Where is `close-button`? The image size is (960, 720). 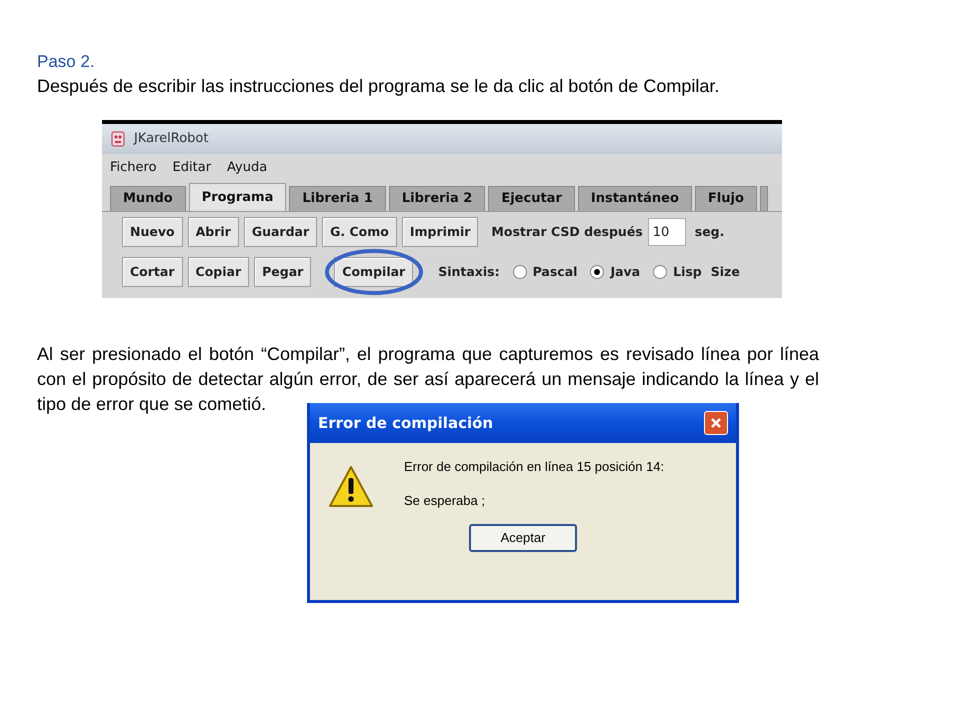
close-button is located at coordinates (716, 423).